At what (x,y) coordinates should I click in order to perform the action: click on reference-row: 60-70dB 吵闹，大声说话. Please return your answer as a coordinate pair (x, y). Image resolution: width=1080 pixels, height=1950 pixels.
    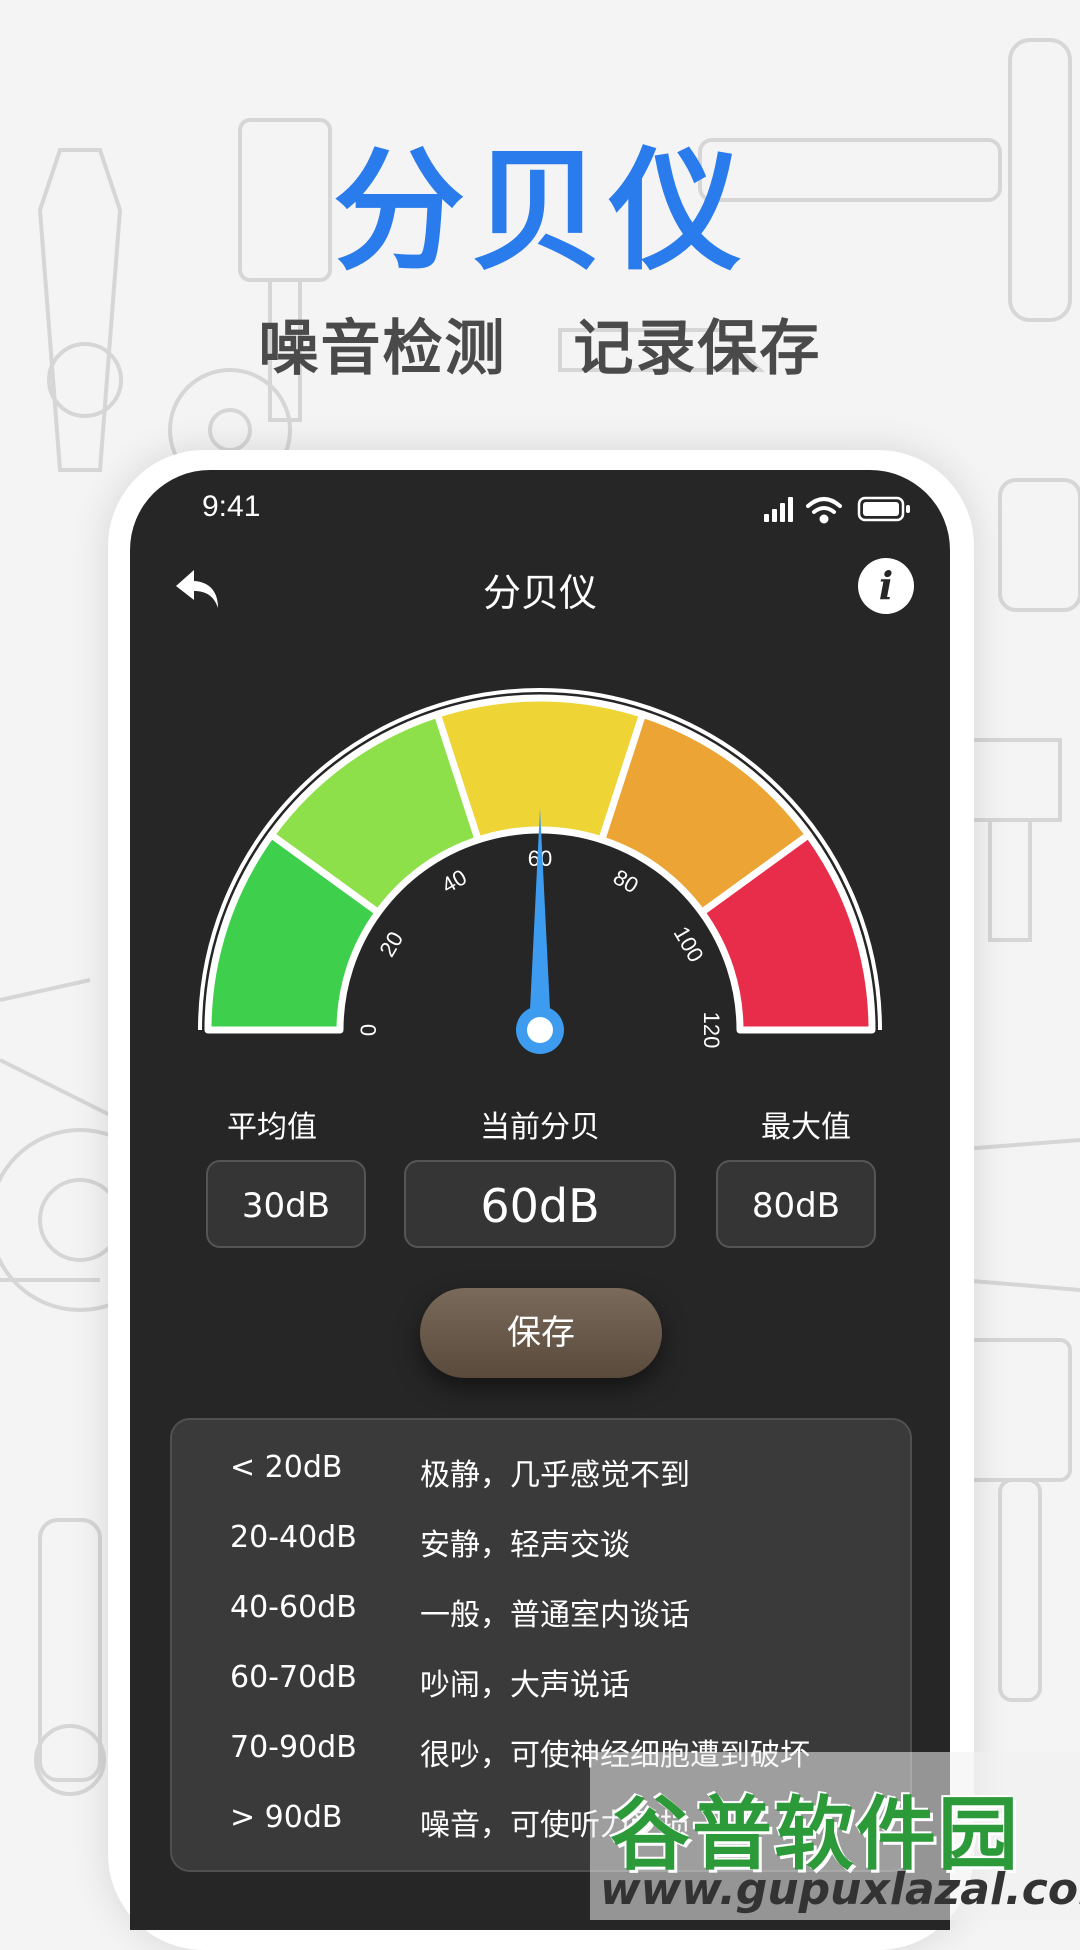
    Looking at the image, I should click on (560, 1690).